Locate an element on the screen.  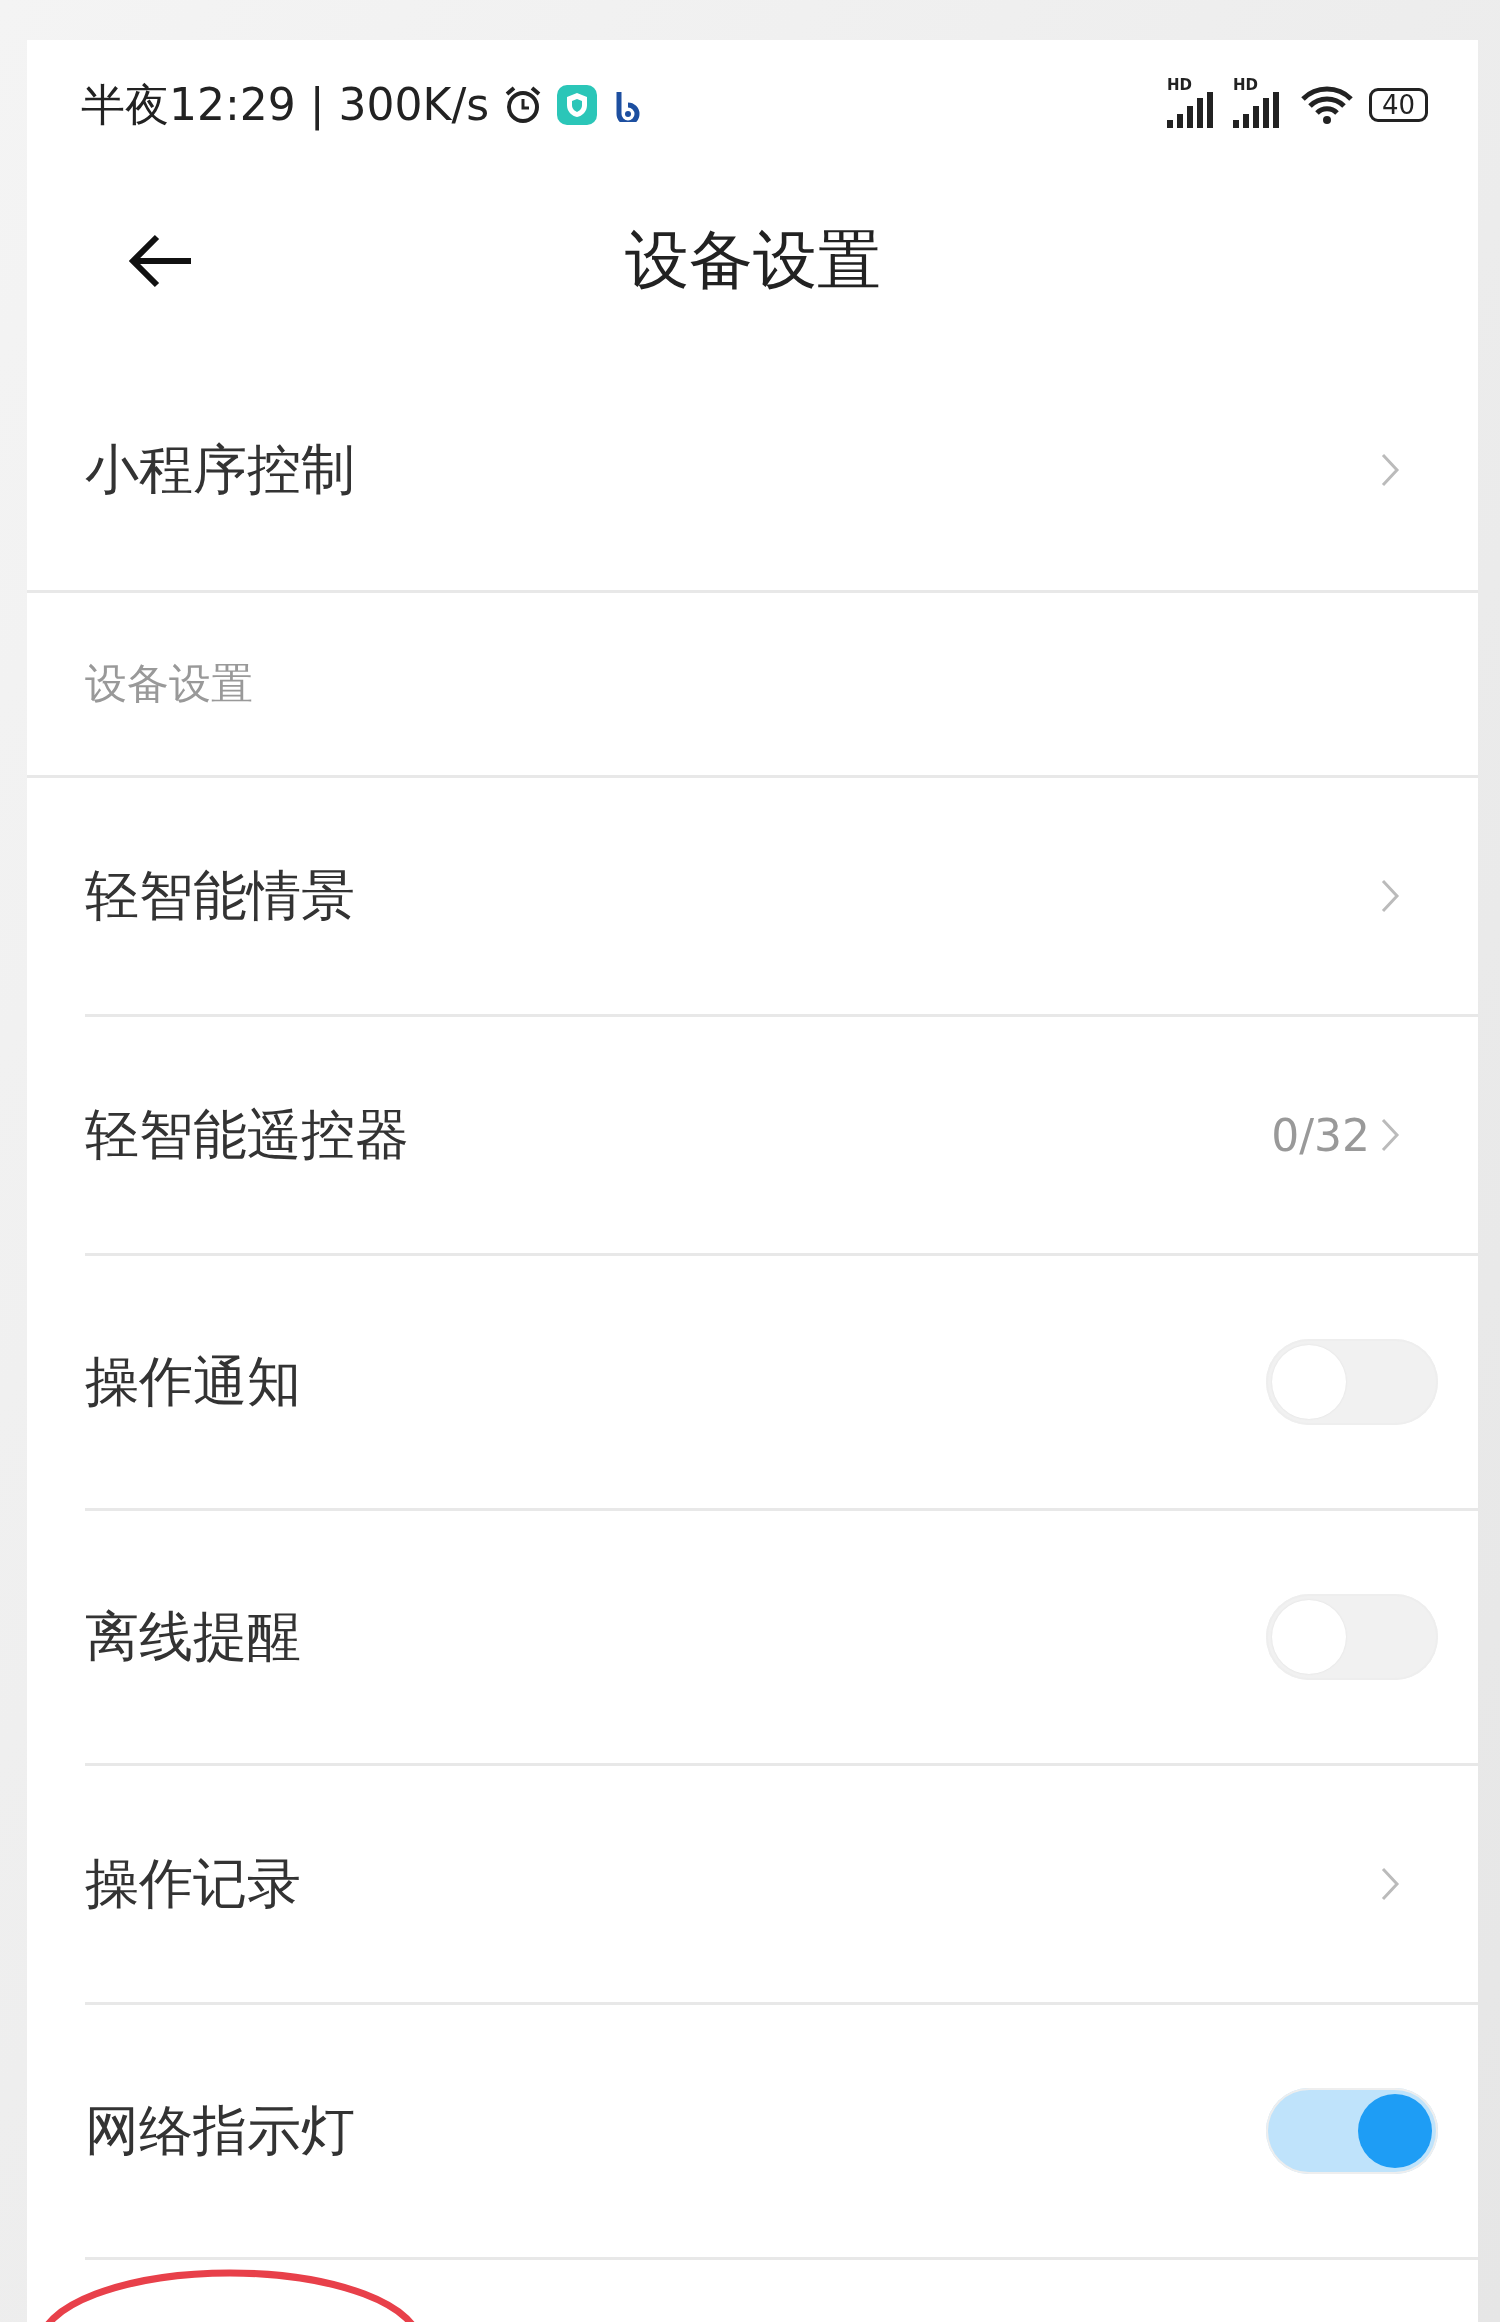
setting-label: 网络指示灯 is located at coordinates (220, 2130).